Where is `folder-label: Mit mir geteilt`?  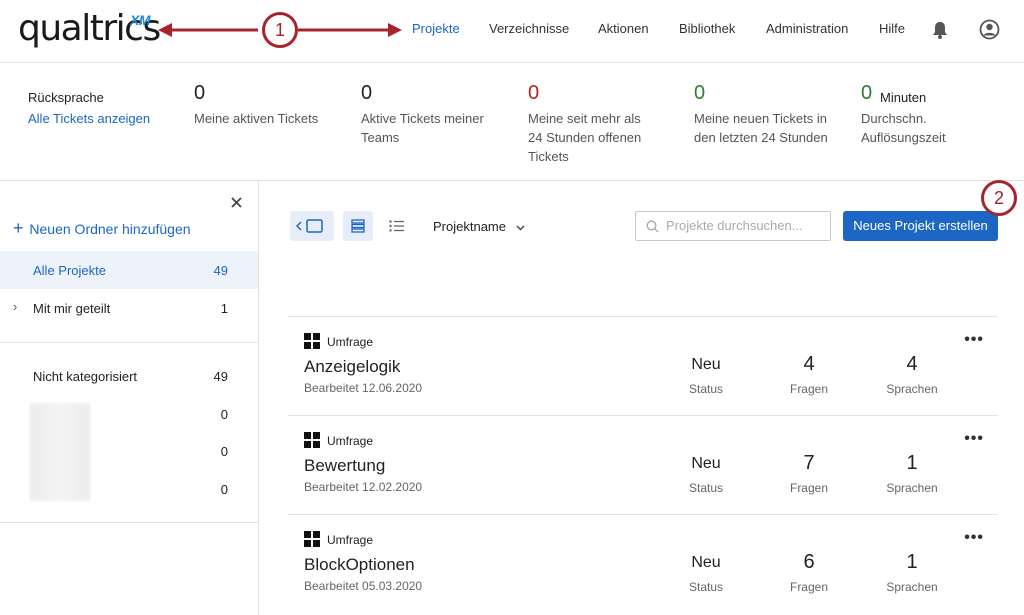 folder-label: Mit mir geteilt is located at coordinates (72, 308).